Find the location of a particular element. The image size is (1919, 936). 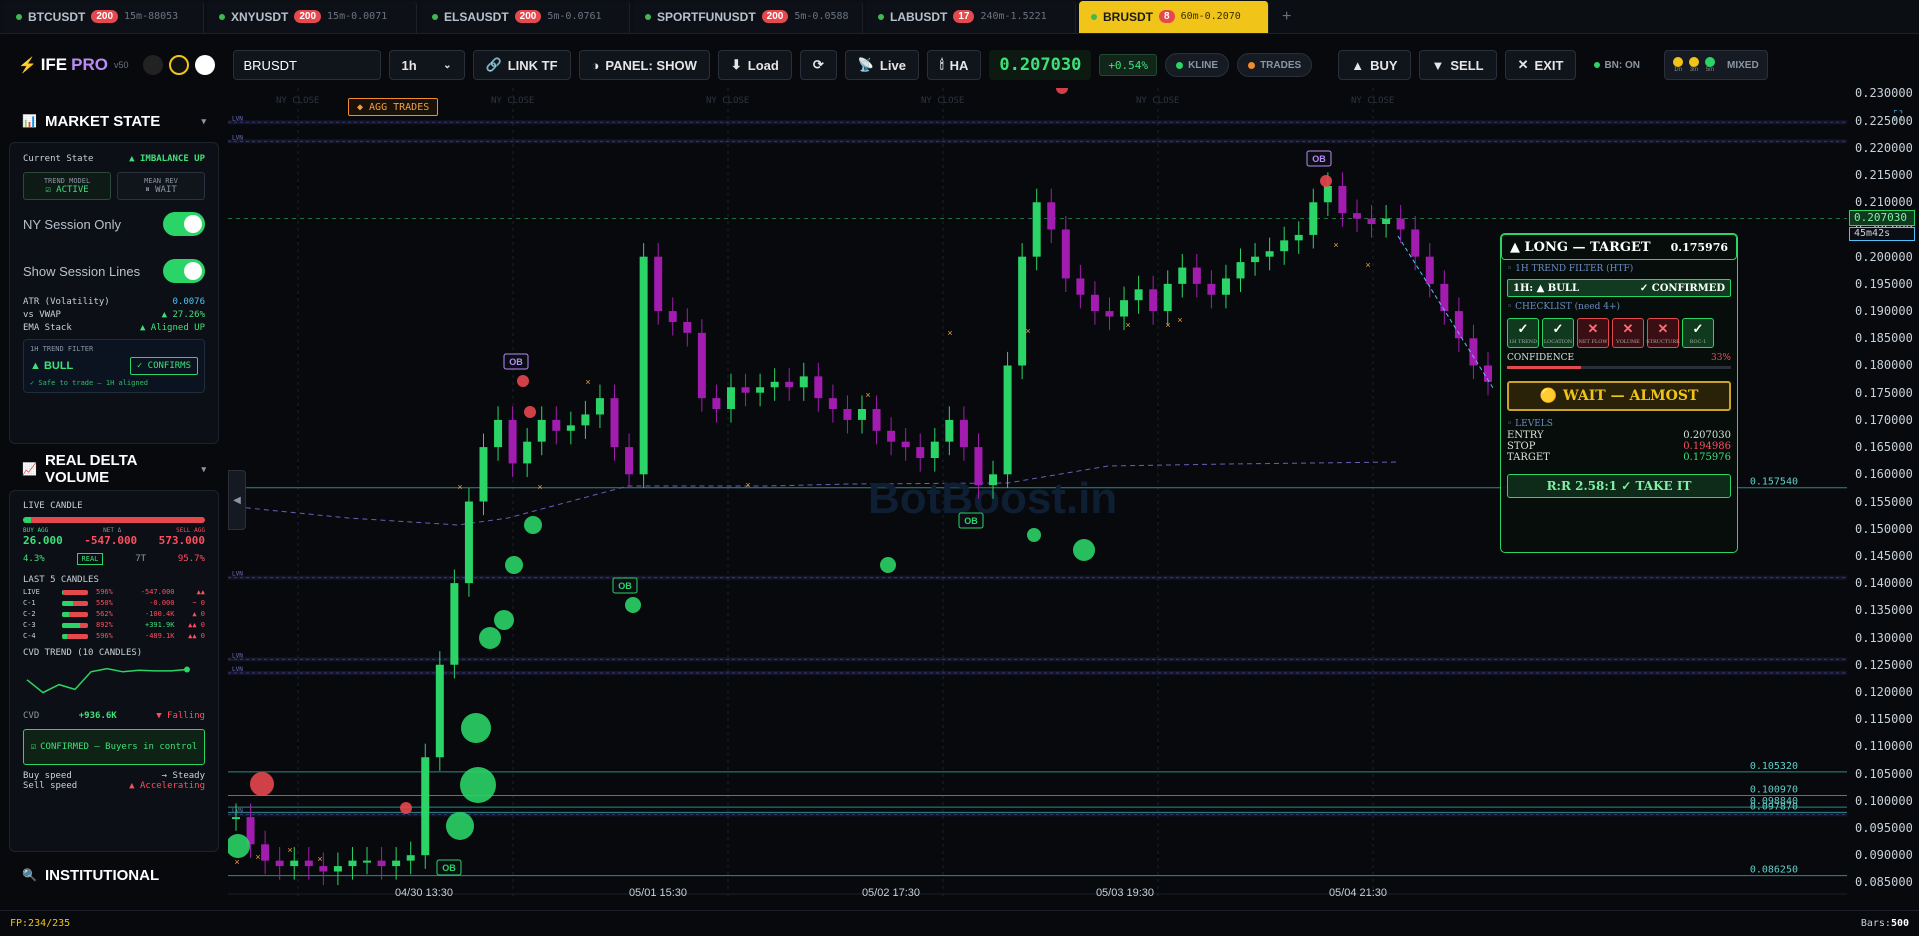

session-label: NY CLOSE is located at coordinates (1157, 101).